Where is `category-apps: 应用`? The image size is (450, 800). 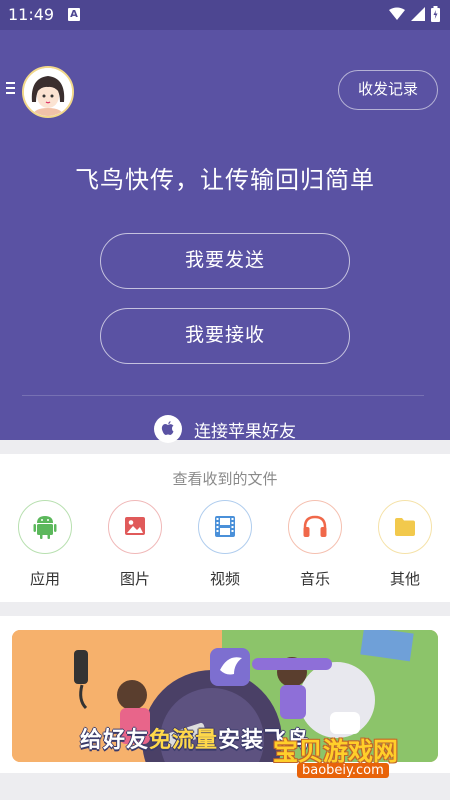
category-apps: 应用 is located at coordinates (45, 544).